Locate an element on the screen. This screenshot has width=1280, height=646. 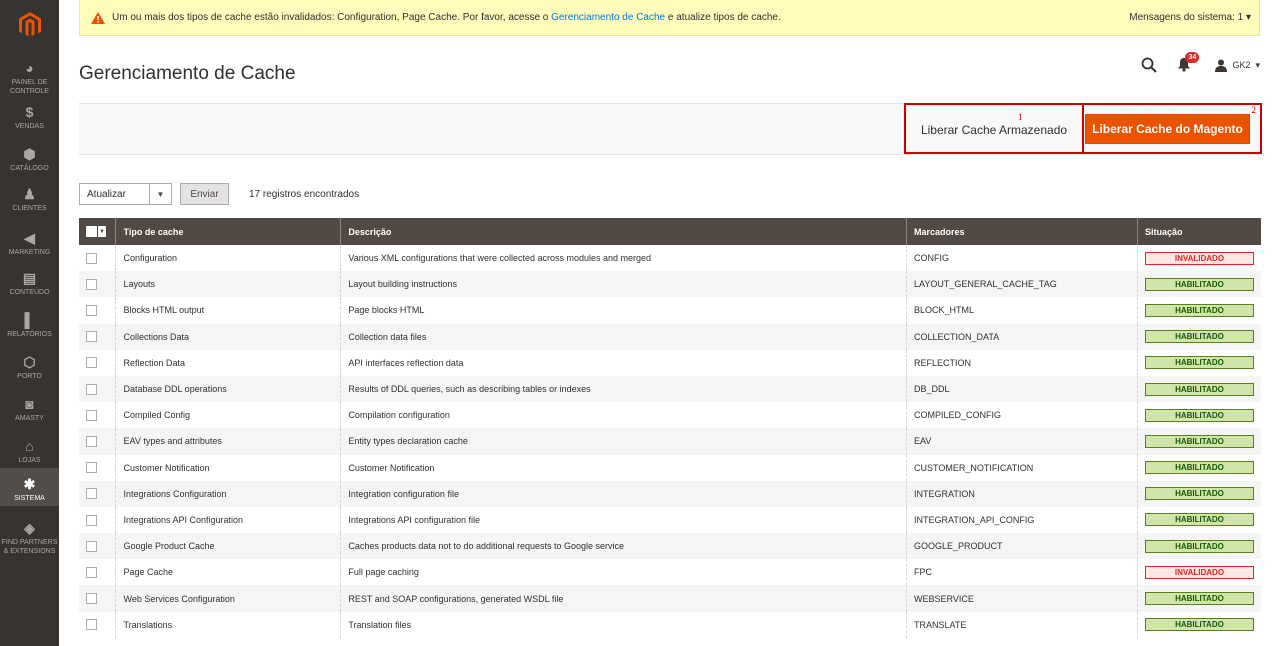
cell-tags: CUSTOMER_NOTIFICATION is located at coordinates (1022, 467).